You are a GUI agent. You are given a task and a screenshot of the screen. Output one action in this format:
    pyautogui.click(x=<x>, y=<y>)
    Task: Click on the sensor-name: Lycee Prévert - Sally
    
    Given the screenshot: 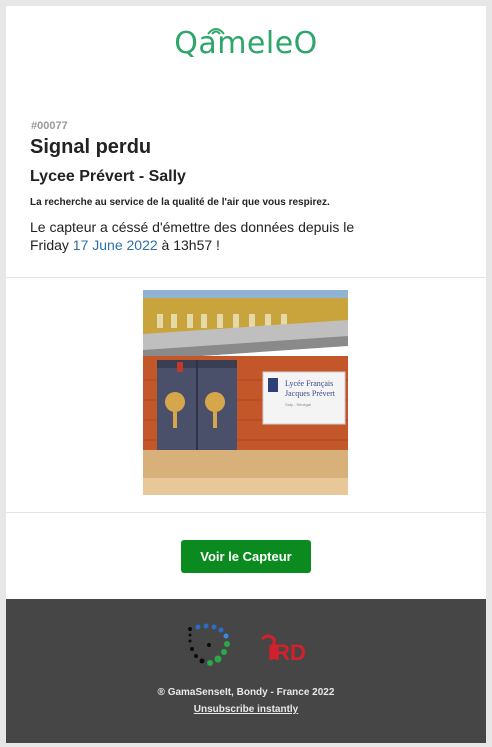 What is the action you would take?
    pyautogui.click(x=108, y=176)
    